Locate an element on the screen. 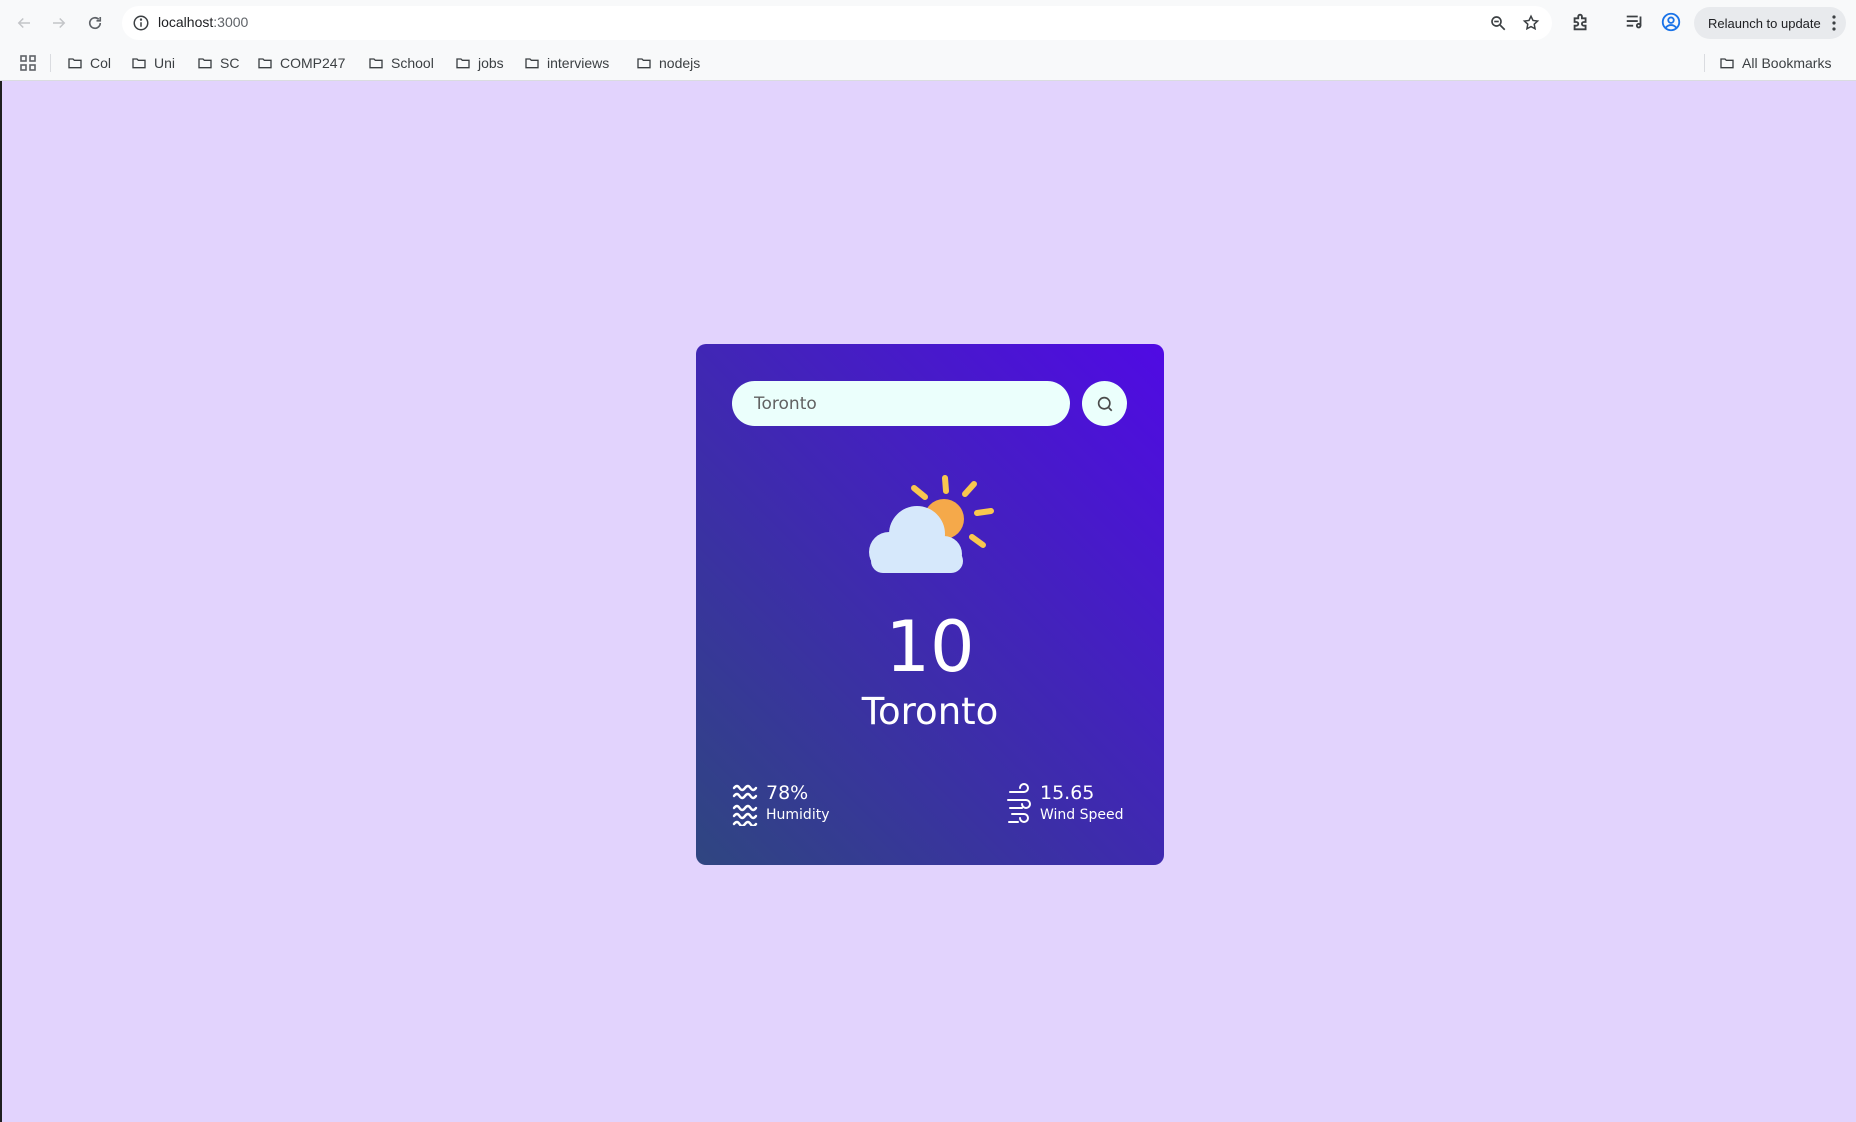 This screenshot has height=1122, width=1856. bookmark-folder-jobs: jobs is located at coordinates (479, 63).